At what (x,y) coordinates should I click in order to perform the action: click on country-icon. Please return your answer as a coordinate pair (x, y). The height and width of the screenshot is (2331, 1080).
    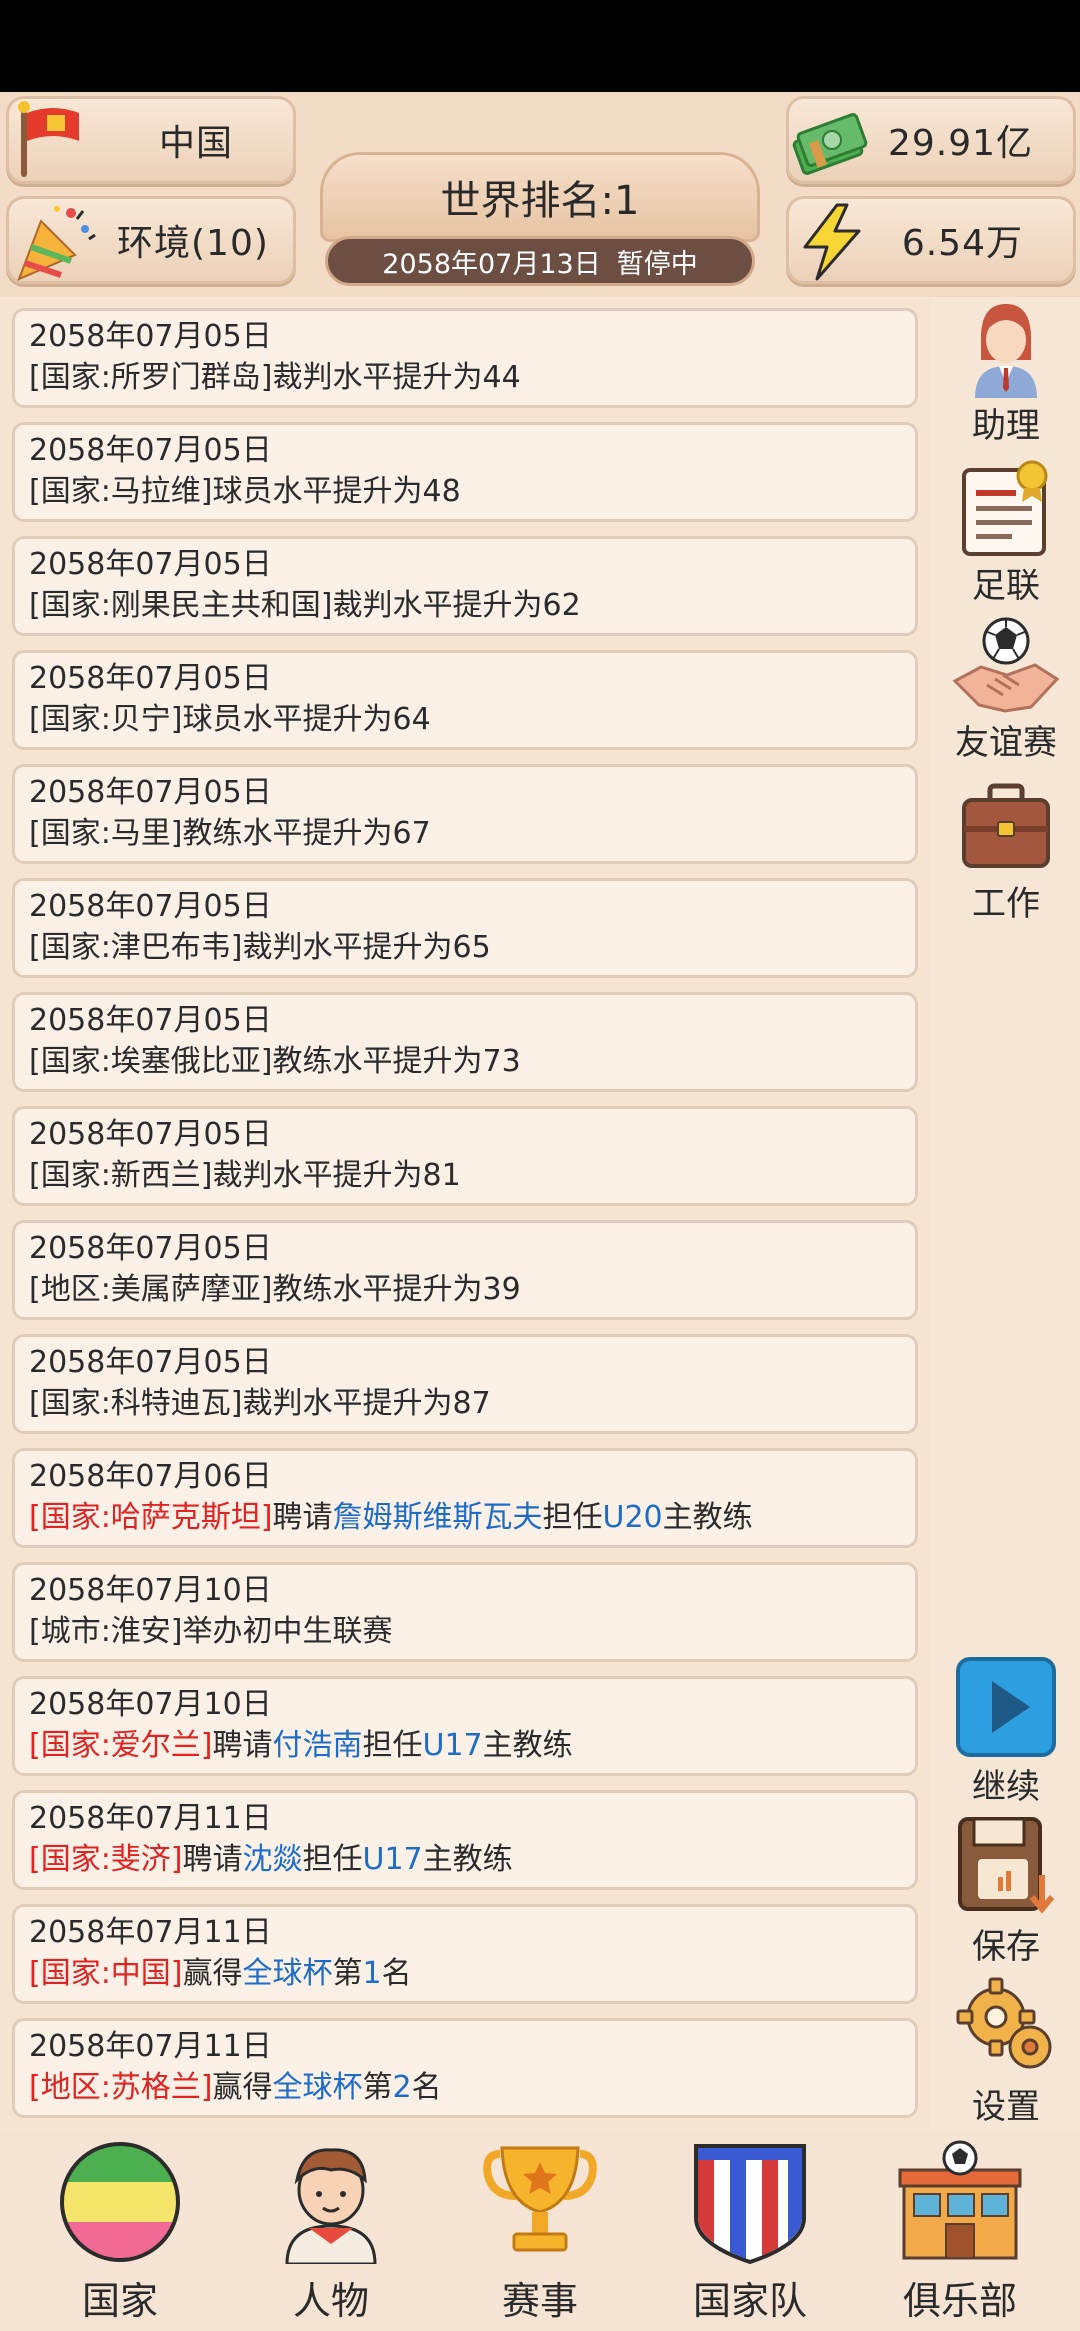
    Looking at the image, I should click on (120, 2202).